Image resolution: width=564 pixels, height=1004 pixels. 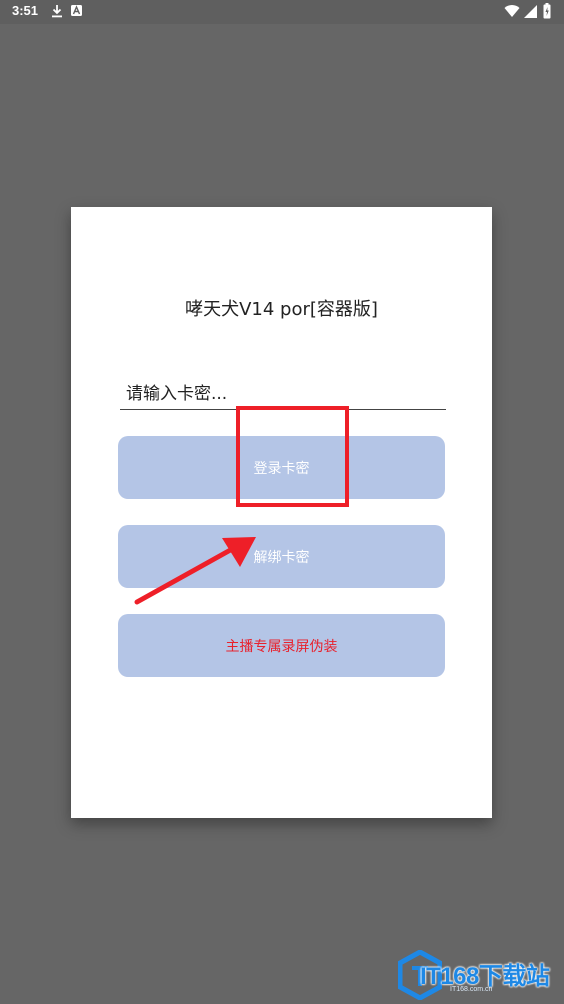 I want to click on battery-icon, so click(x=547, y=11).